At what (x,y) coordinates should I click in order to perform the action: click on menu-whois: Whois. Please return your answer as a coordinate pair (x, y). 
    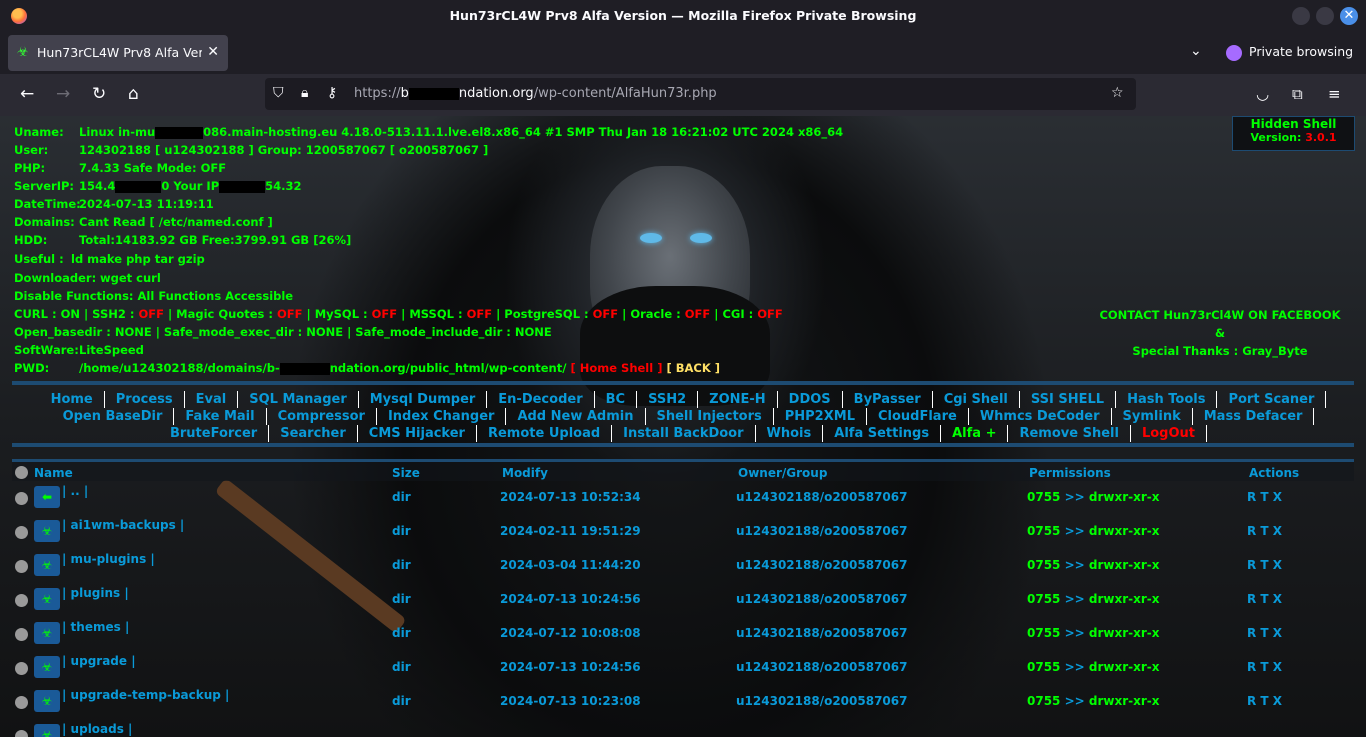
    Looking at the image, I should click on (790, 433).